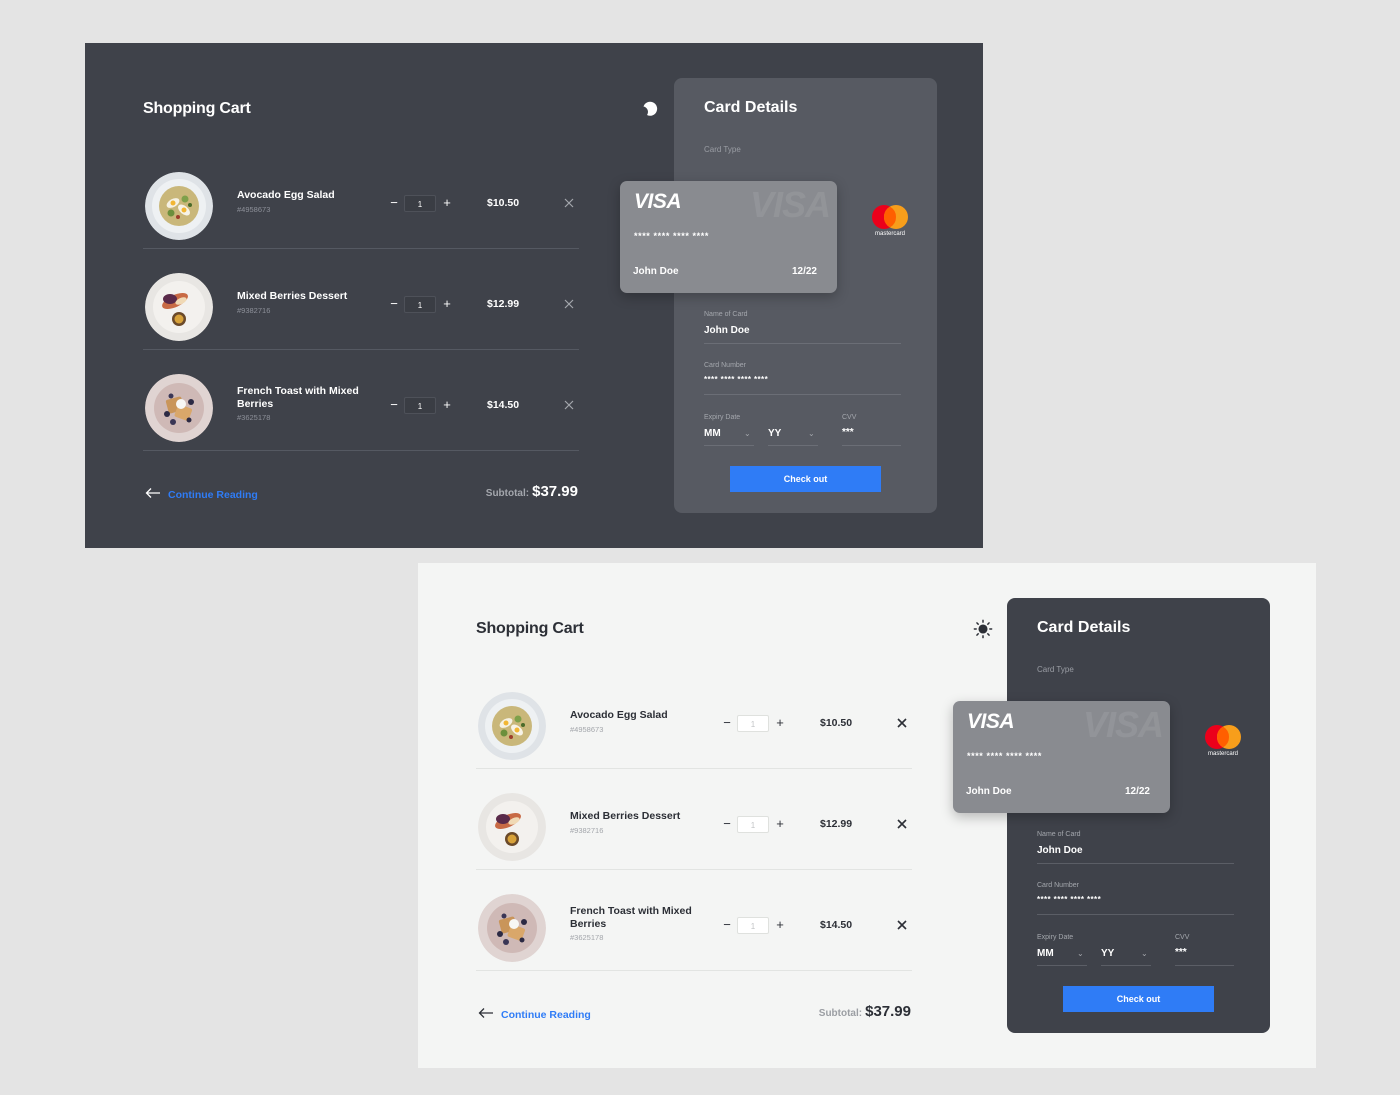 Image resolution: width=1400 pixels, height=1095 pixels. What do you see at coordinates (530, 628) in the screenshot?
I see `cart-title: Shopping Cart` at bounding box center [530, 628].